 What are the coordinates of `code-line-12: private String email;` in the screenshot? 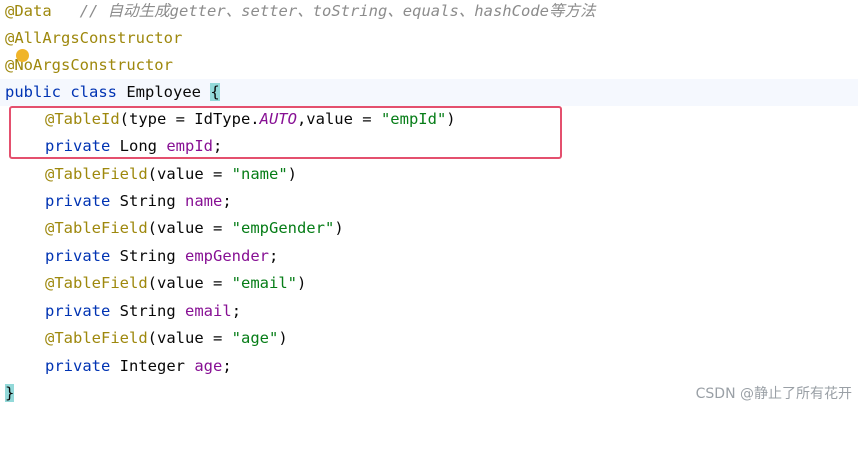 It's located at (429, 311).